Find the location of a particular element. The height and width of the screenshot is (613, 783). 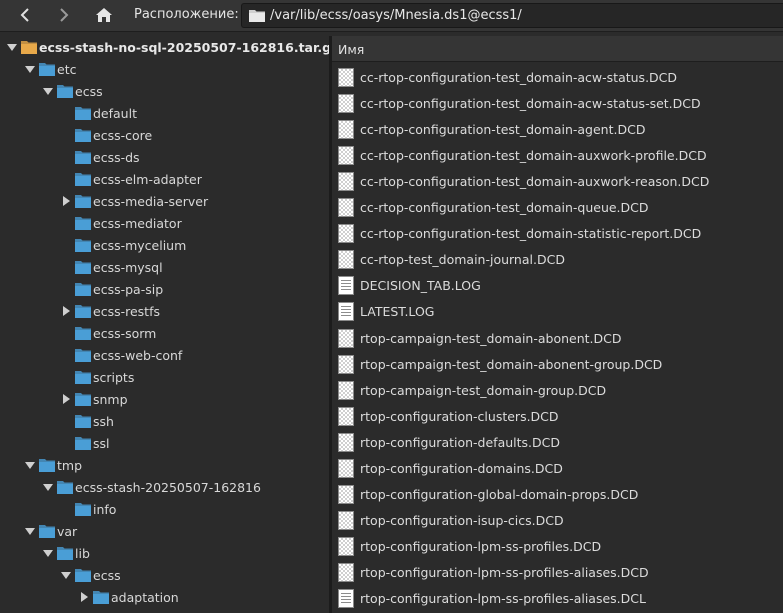

column-header-label: Имя is located at coordinates (351, 49).